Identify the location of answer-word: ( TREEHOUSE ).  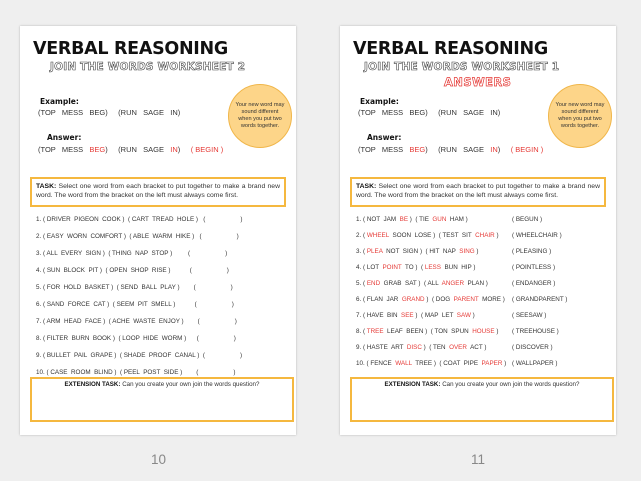
(535, 331).